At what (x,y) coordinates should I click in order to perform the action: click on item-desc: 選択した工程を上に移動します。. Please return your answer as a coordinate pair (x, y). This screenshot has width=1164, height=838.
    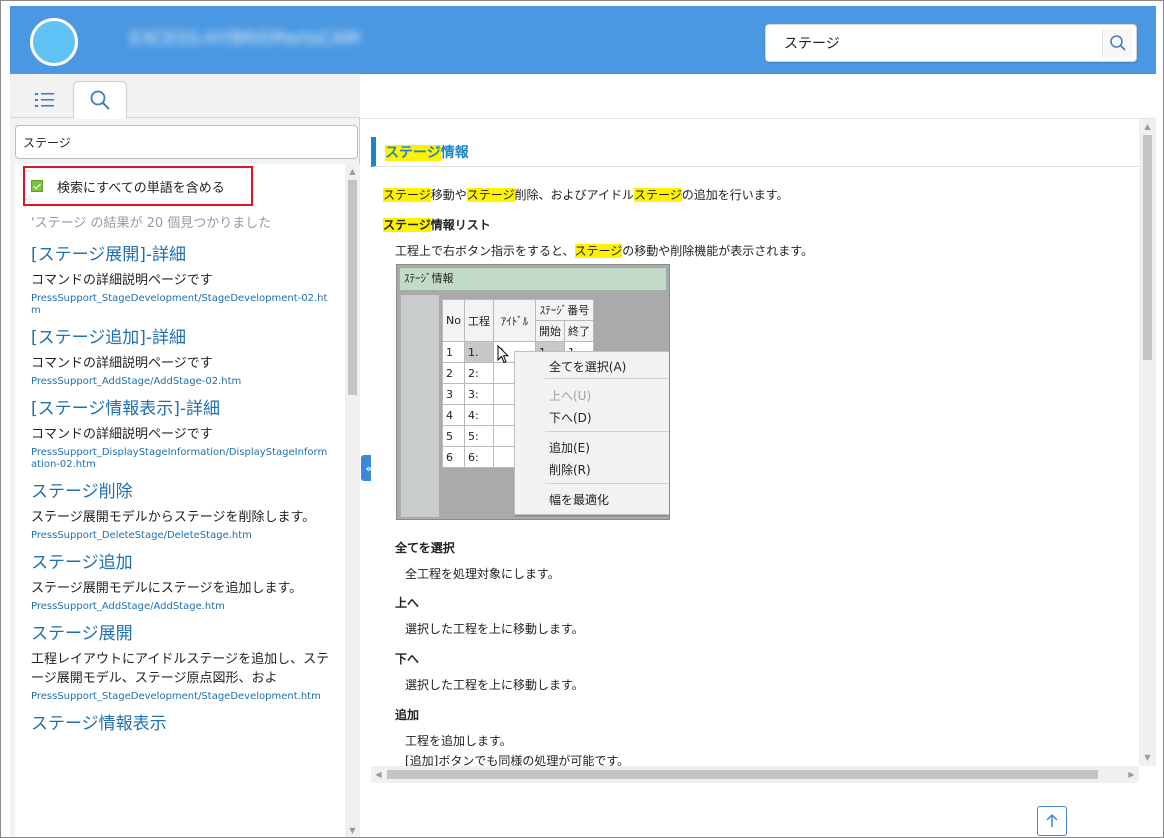
    Looking at the image, I should click on (494, 685).